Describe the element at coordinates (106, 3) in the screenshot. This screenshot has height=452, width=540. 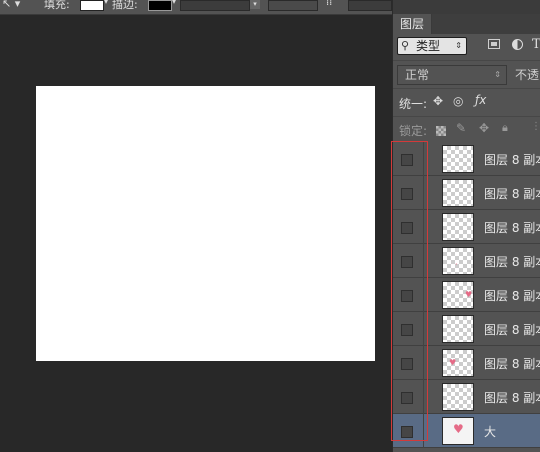
I see `fill-dropdown-icon: ▾` at that location.